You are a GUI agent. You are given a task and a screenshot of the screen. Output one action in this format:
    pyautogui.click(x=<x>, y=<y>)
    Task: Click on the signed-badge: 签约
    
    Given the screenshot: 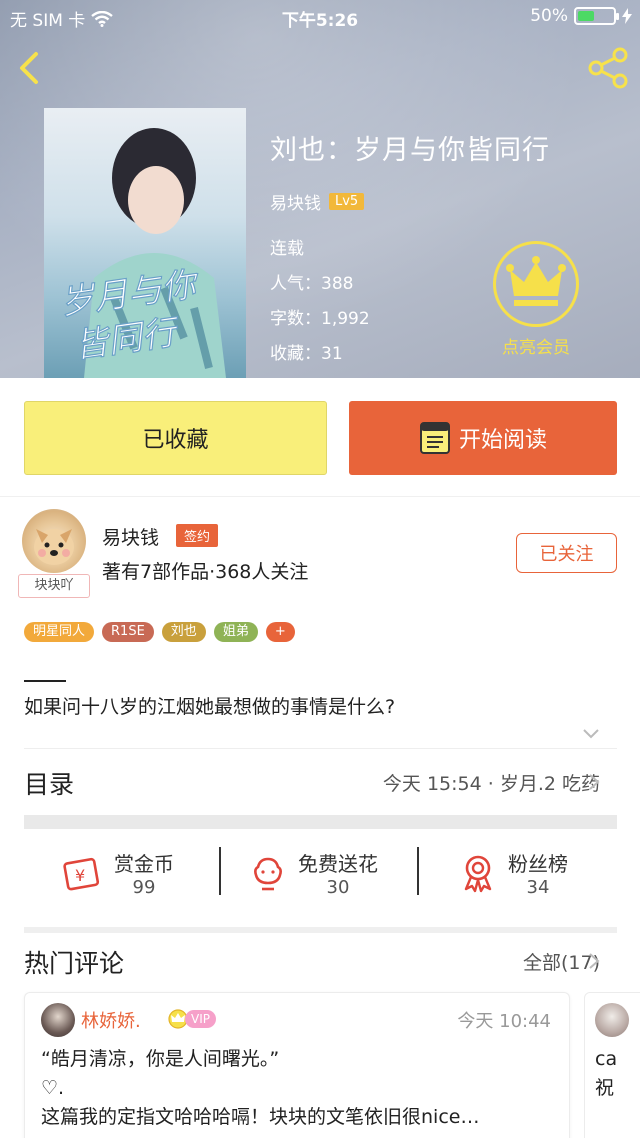 What is the action you would take?
    pyautogui.click(x=197, y=535)
    